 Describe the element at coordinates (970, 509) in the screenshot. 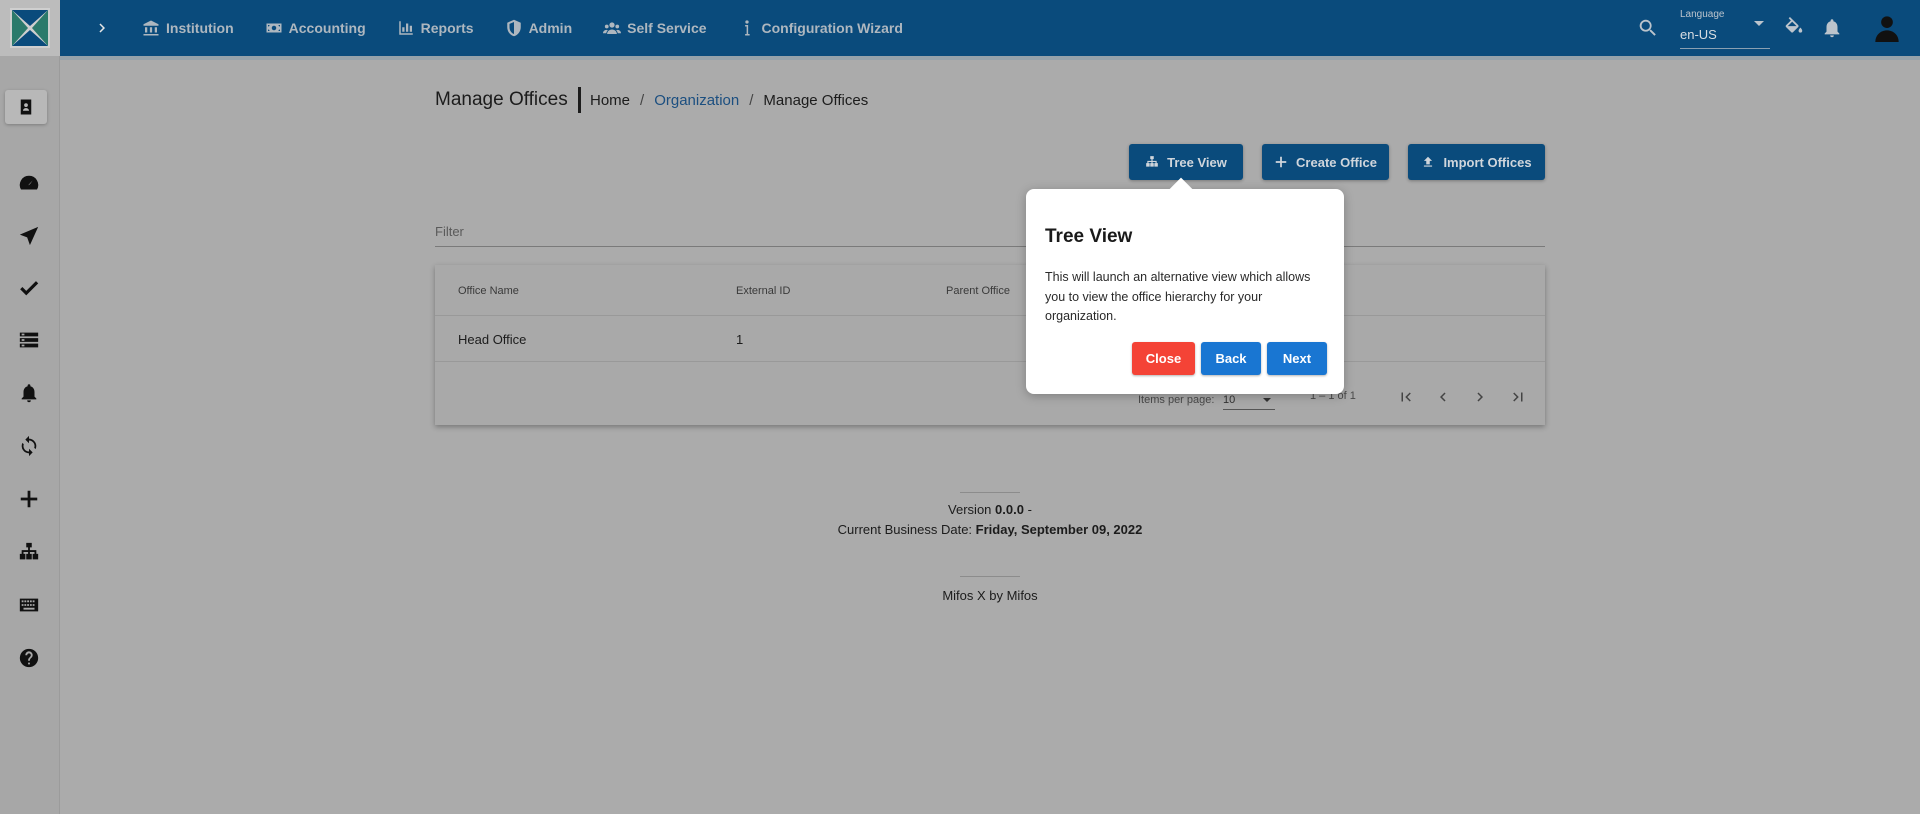

I see `version-label: Version` at that location.